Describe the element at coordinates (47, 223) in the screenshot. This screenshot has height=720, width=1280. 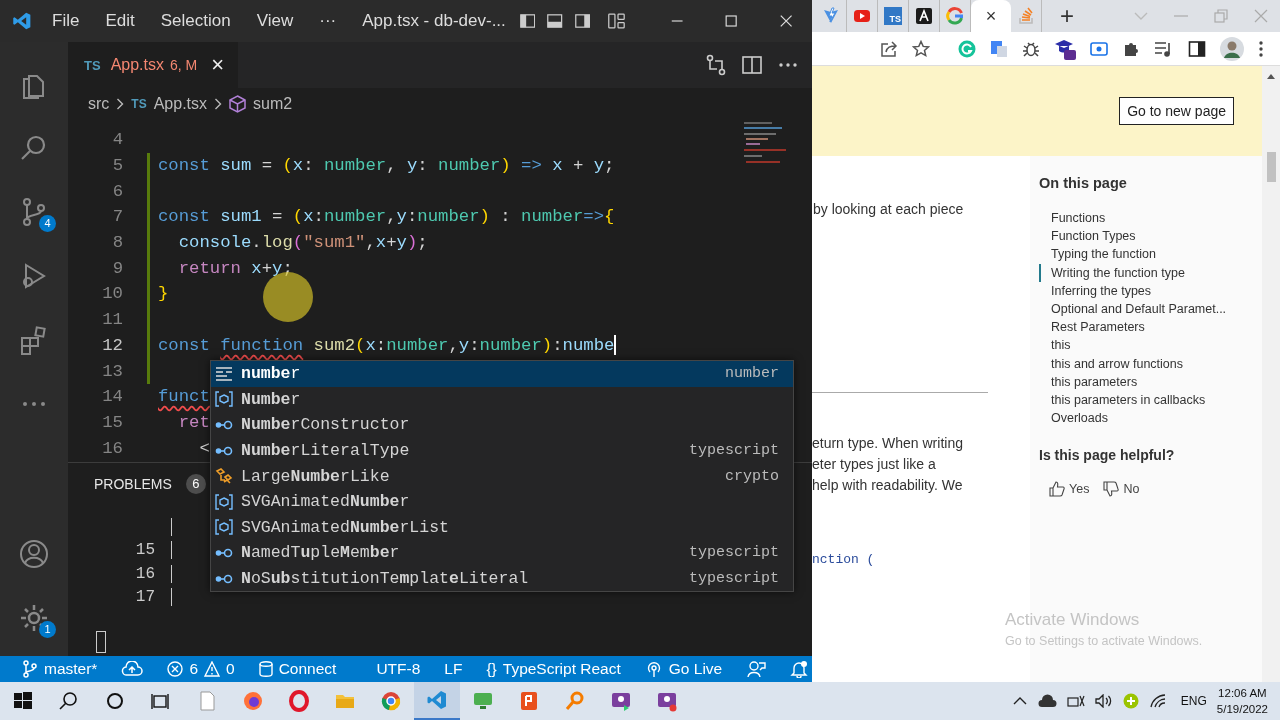
I see `badge: 4` at that location.